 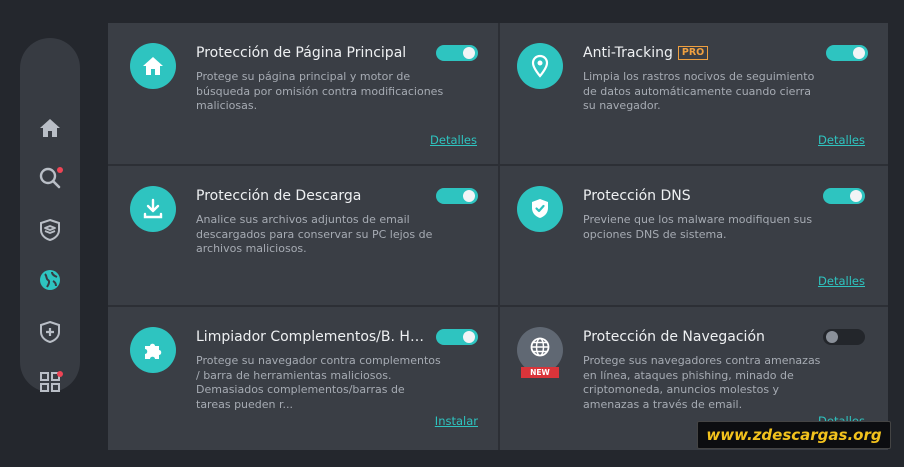 I want to click on card-title: Protección de Descarga, so click(x=279, y=196).